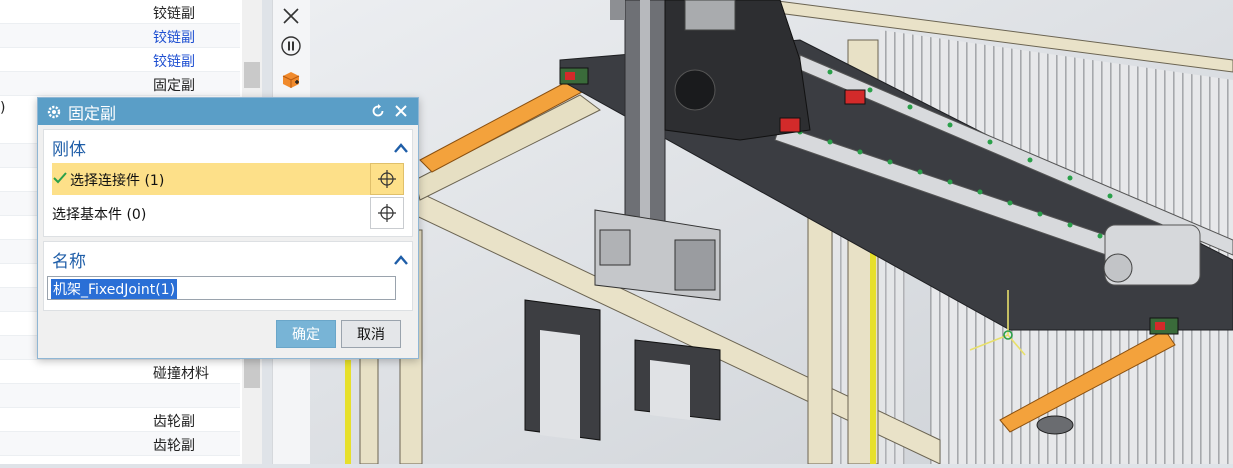 Image resolution: width=1233 pixels, height=468 pixels. I want to click on group-label: 名称, so click(69, 262).